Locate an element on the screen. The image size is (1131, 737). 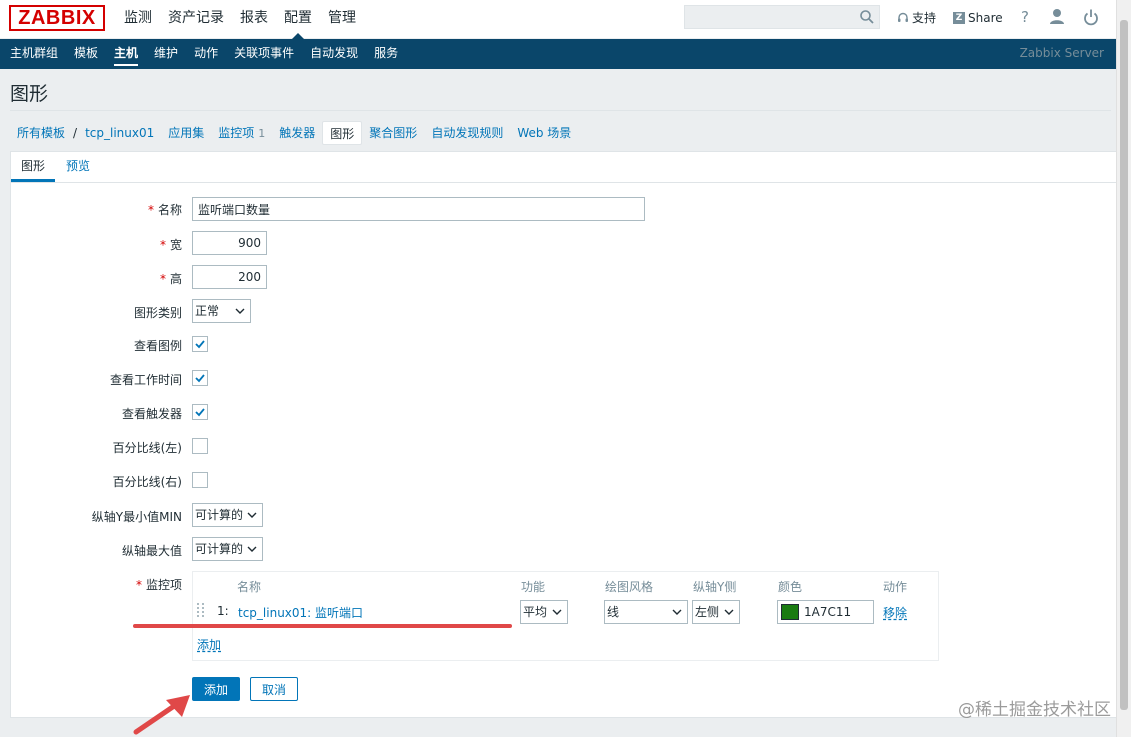
show-legend-checkbox is located at coordinates (200, 344).